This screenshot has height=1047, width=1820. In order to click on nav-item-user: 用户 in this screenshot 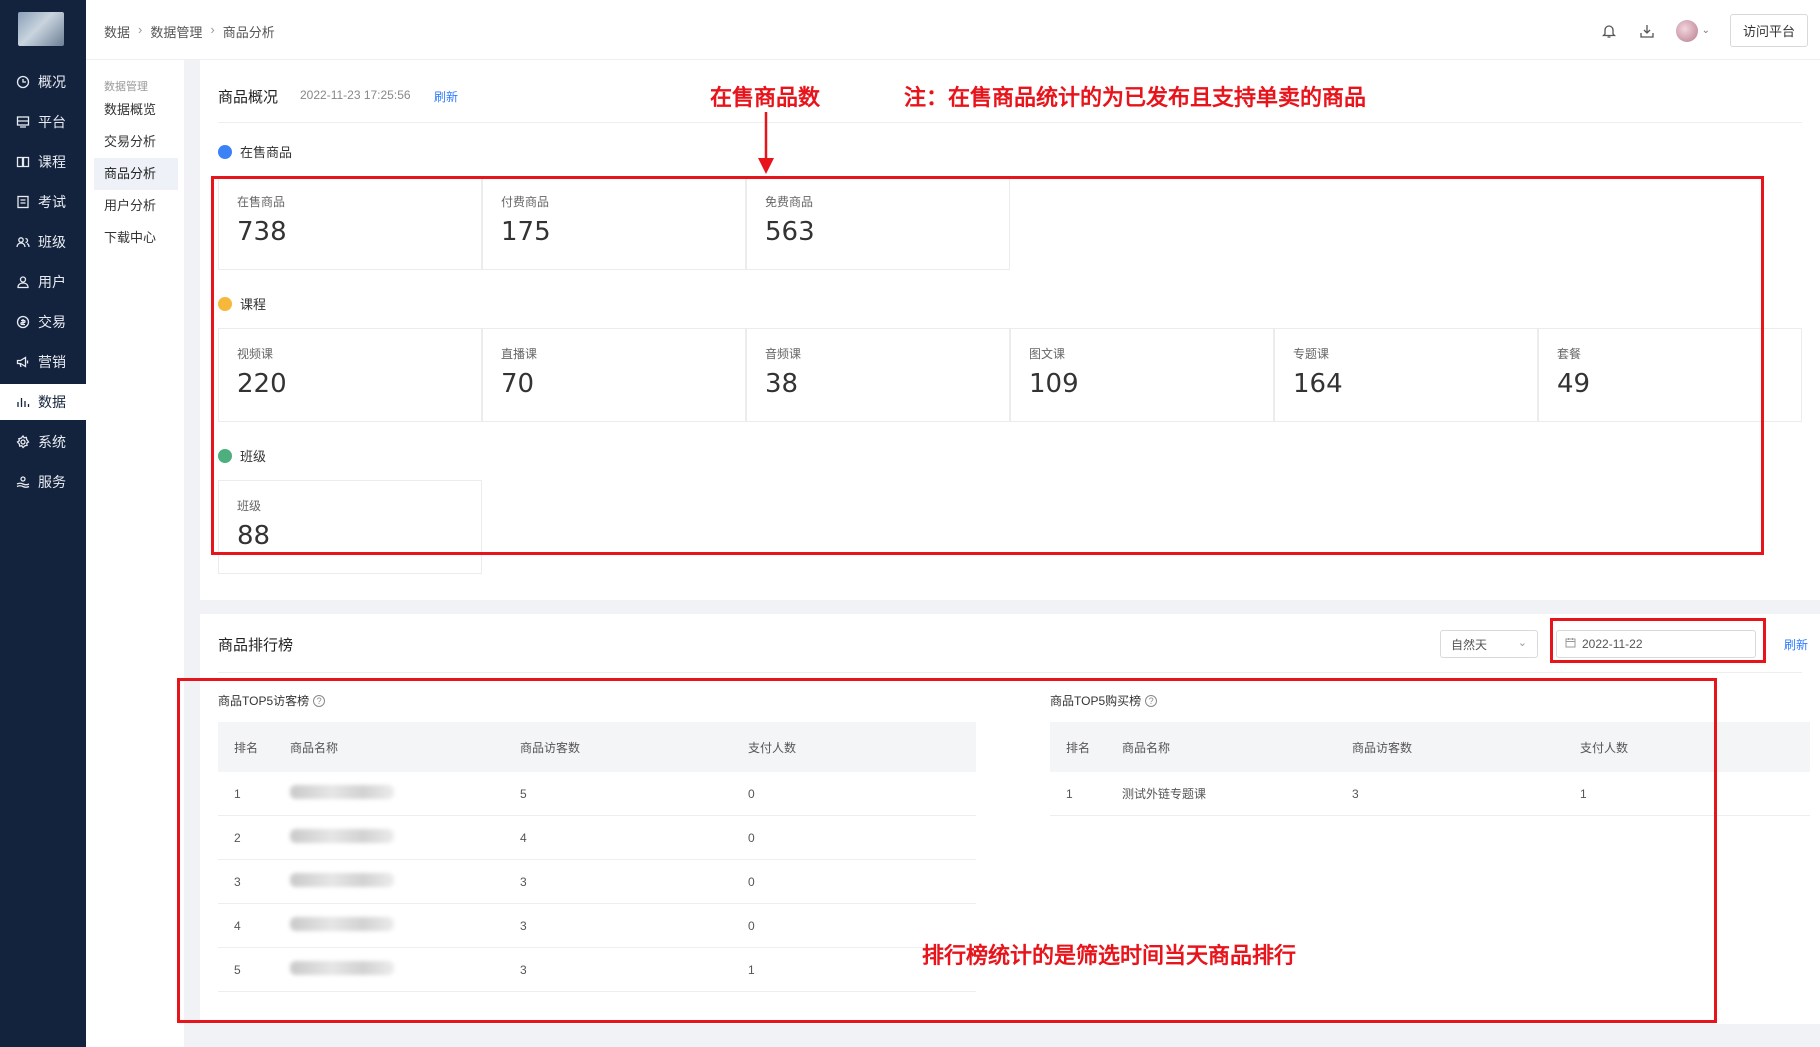, I will do `click(43, 282)`.